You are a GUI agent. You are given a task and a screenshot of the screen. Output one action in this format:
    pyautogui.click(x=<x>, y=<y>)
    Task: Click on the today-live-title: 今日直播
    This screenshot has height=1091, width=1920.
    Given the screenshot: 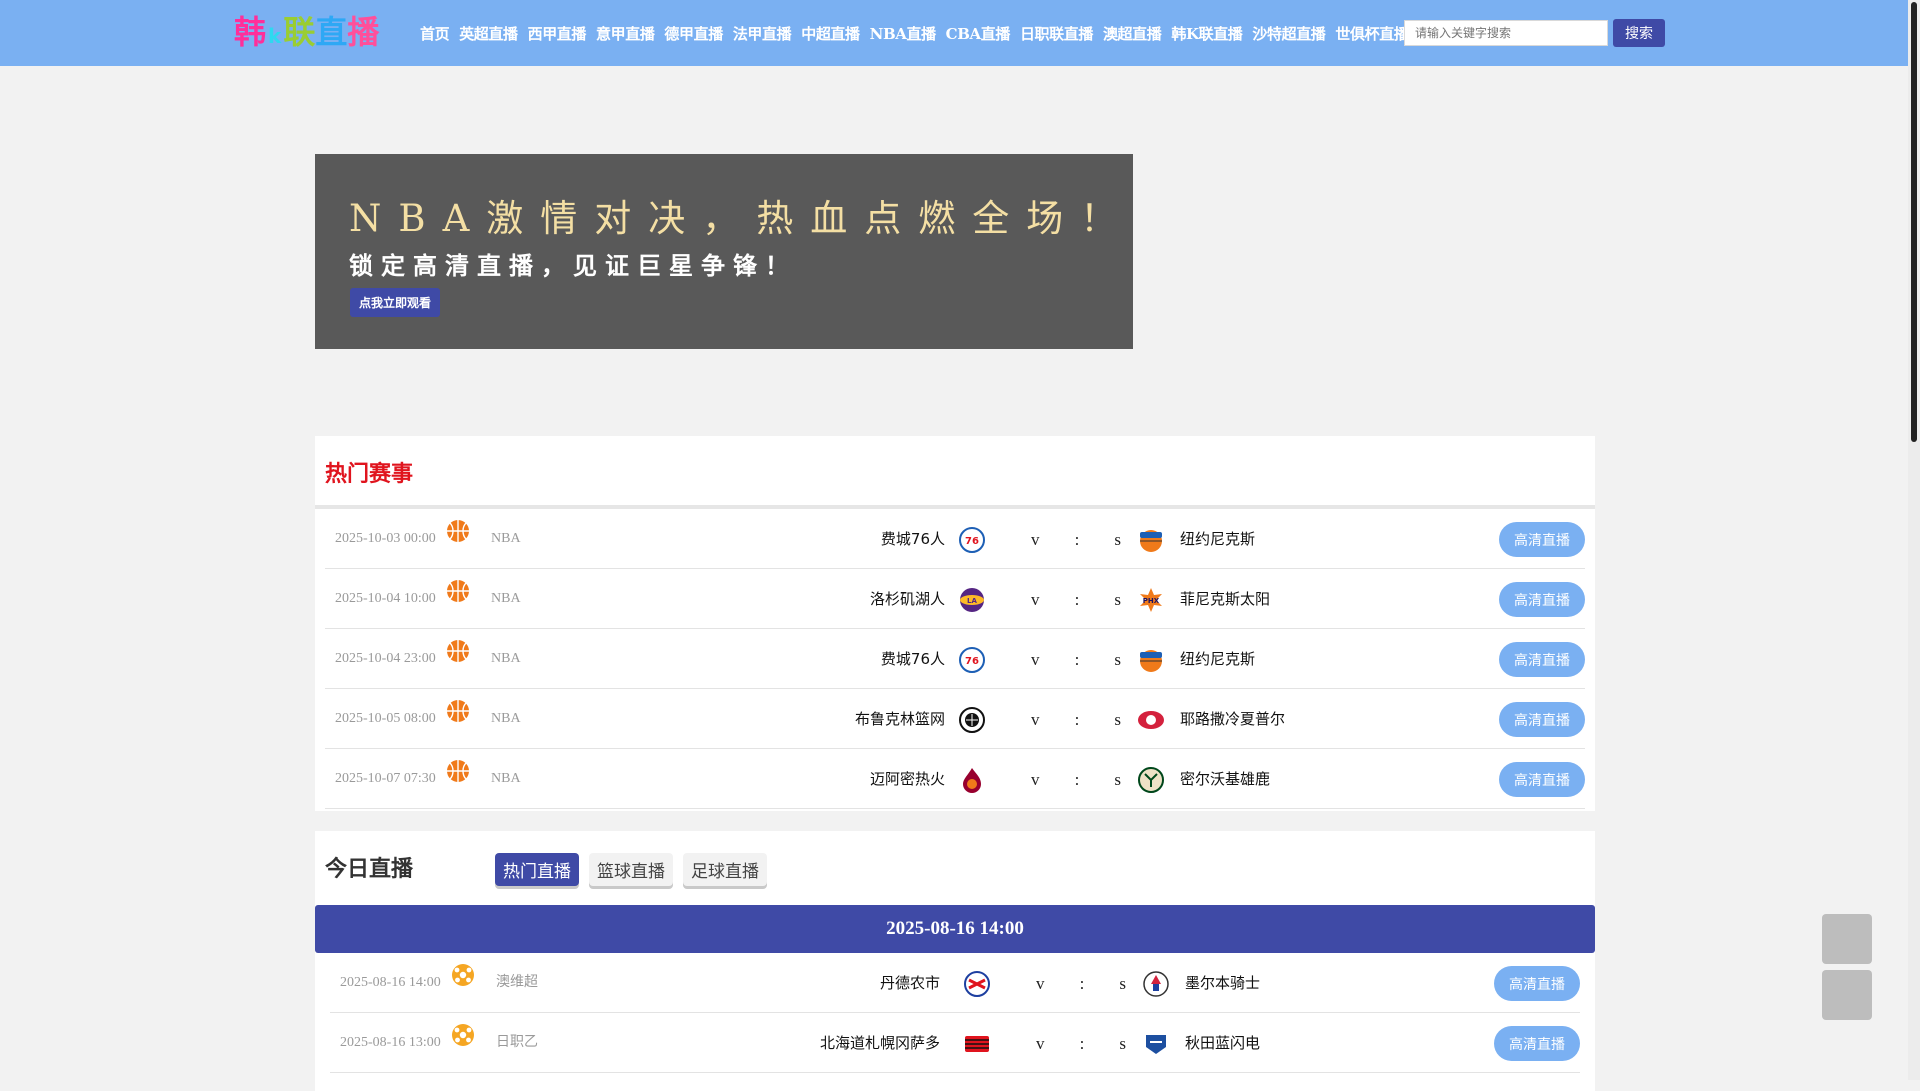 What is the action you would take?
    pyautogui.click(x=369, y=869)
    